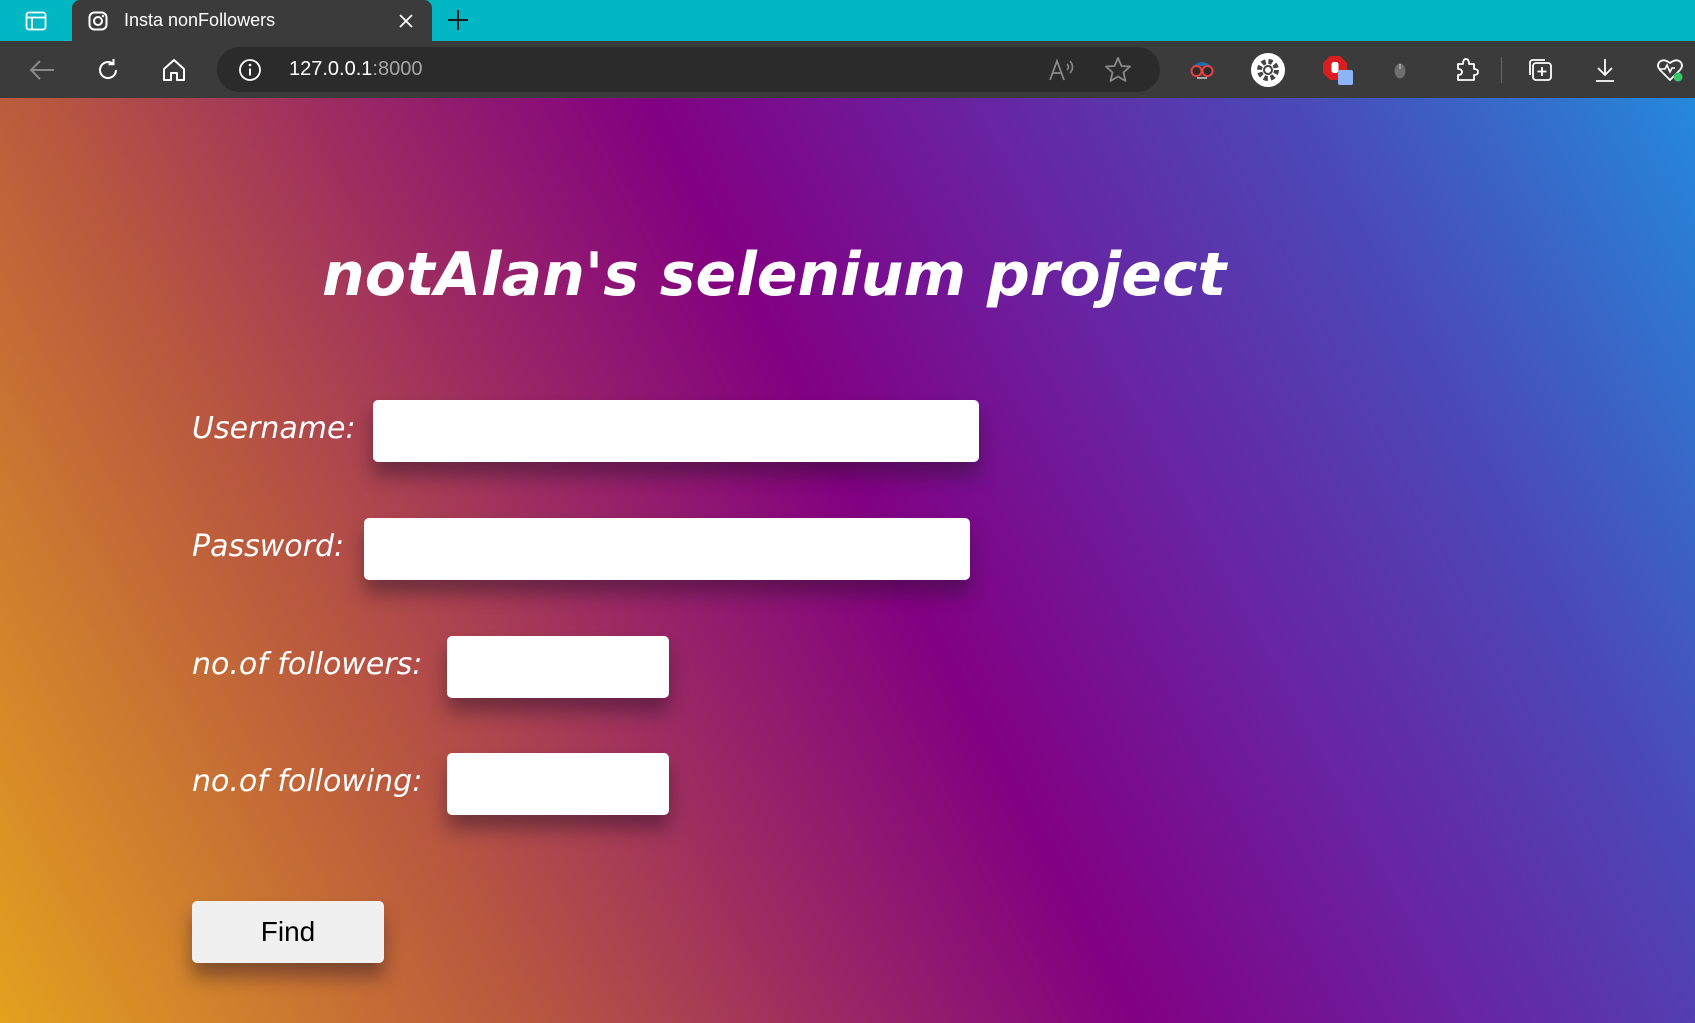 The width and height of the screenshot is (1695, 1023). I want to click on extension-spy-button, so click(1202, 70).